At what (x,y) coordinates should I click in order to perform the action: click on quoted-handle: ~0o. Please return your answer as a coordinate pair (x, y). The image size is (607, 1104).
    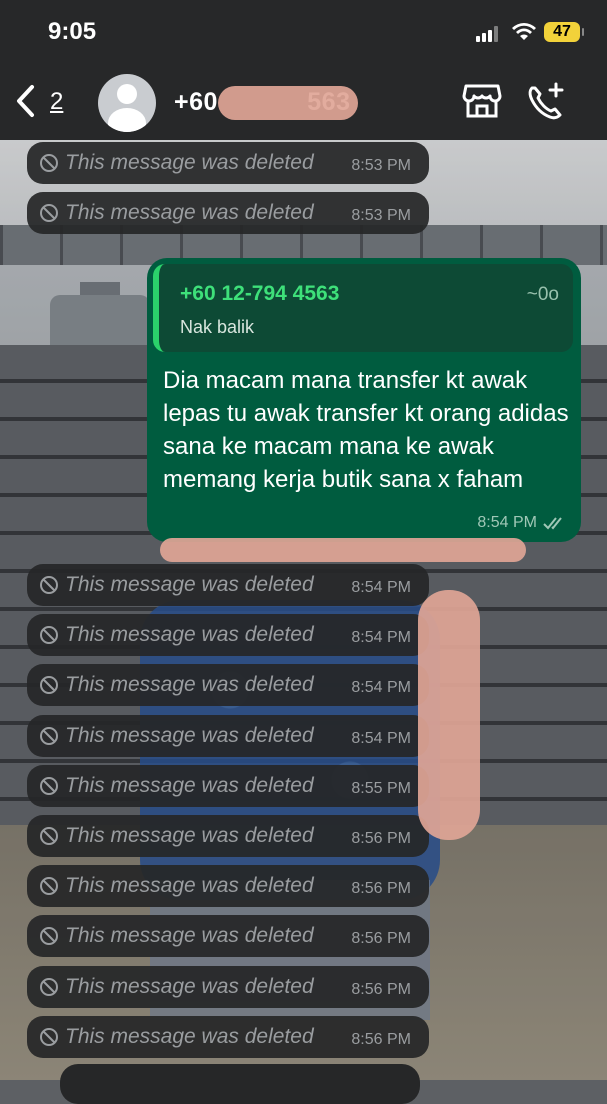
    Looking at the image, I should click on (542, 294).